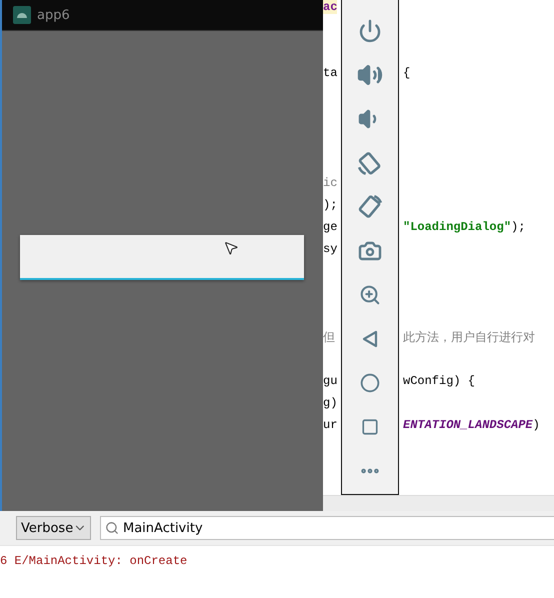  I want to click on code-text: ur, so click(330, 425).